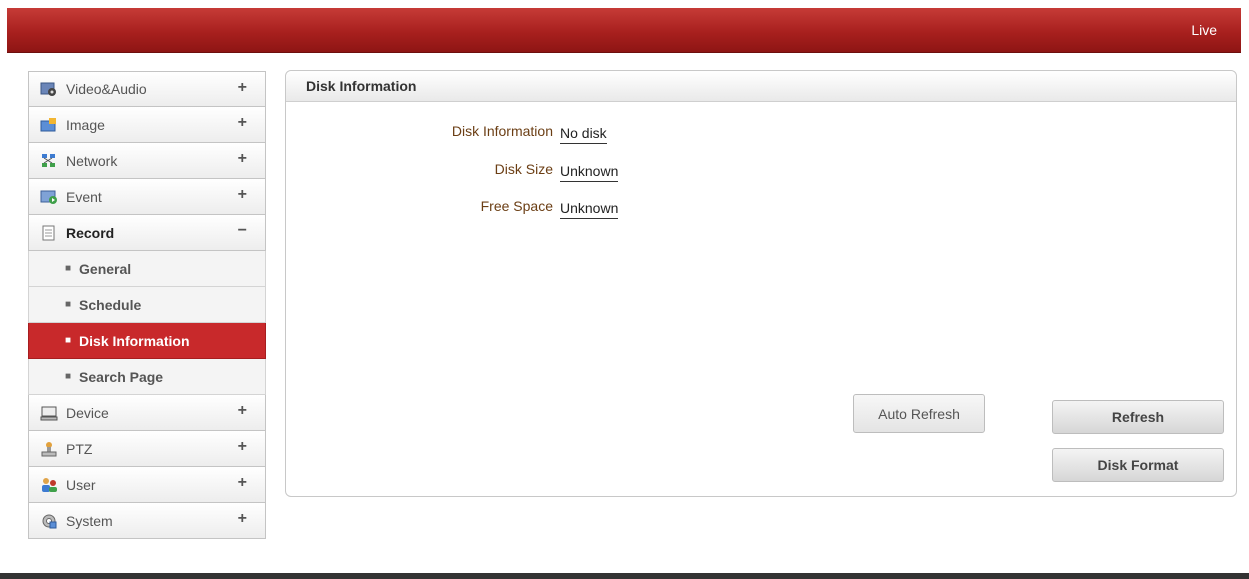 The width and height of the screenshot is (1249, 579). I want to click on sidebar-item-record: Record −, so click(147, 233).